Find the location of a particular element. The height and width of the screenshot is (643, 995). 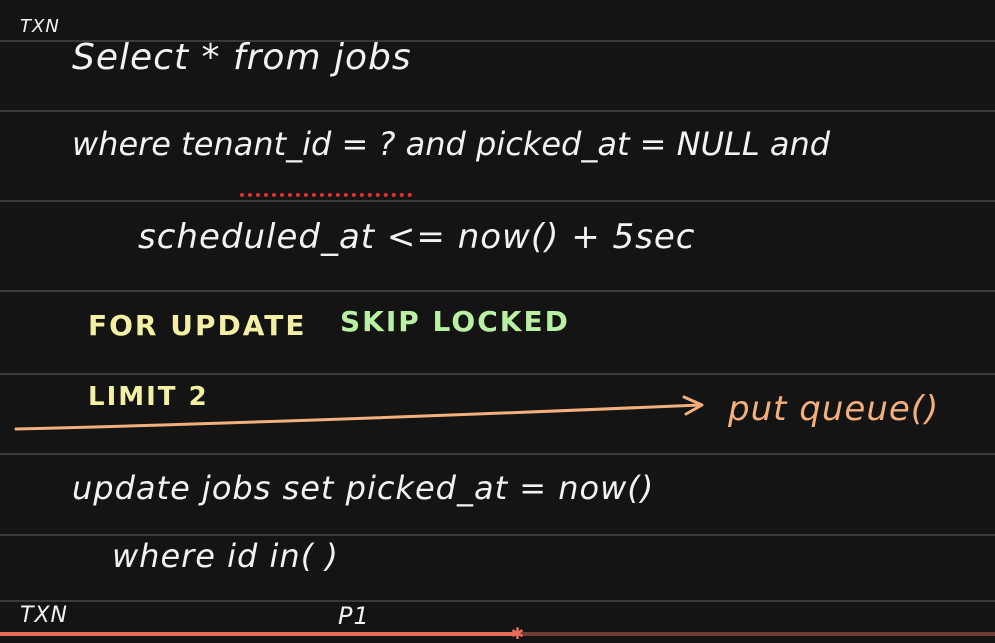

p1-label: P1 is located at coordinates (354, 616).